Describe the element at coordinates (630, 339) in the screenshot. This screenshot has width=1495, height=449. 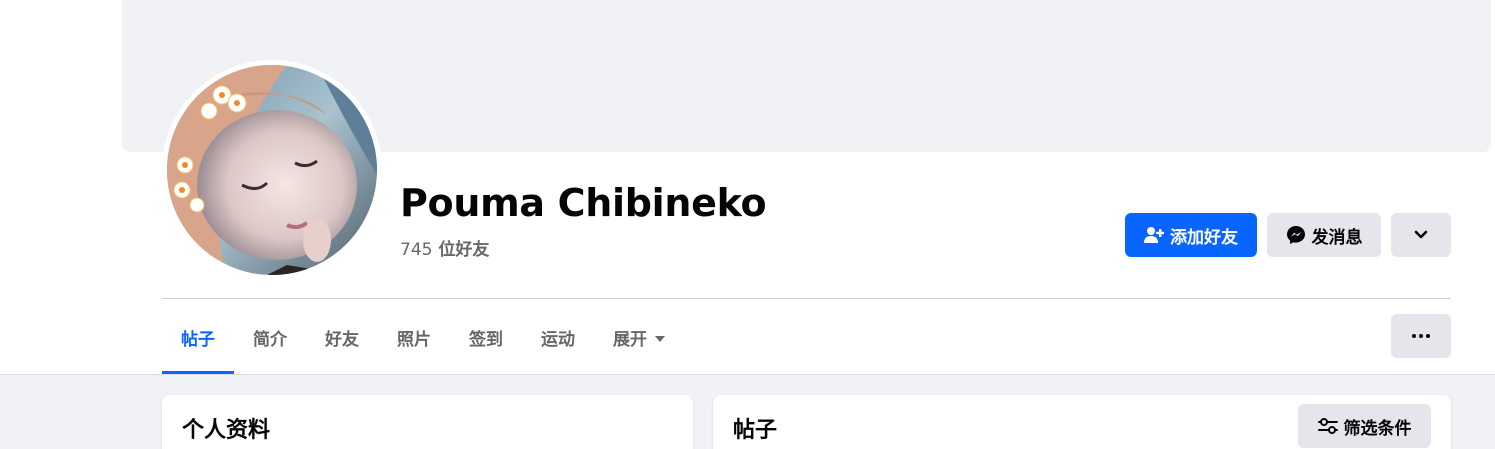
I see `tab-label: 展开` at that location.